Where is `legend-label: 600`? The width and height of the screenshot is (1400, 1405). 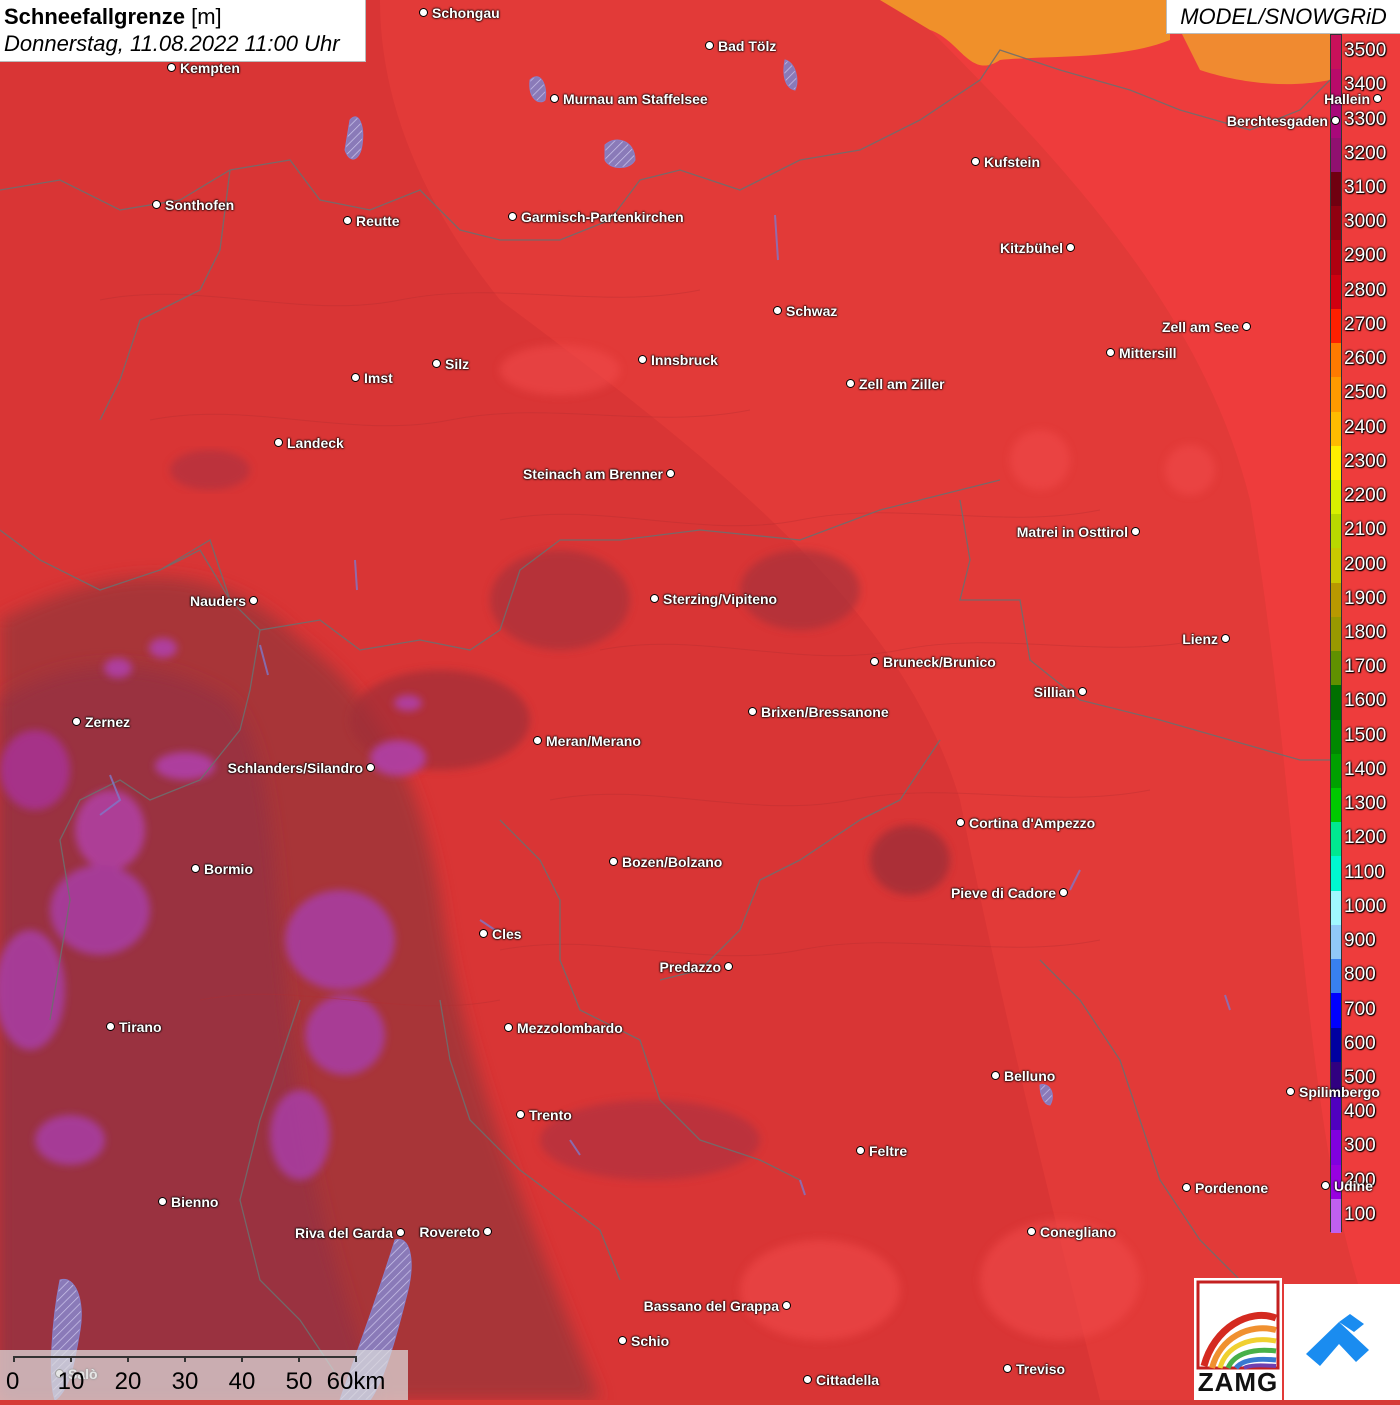
legend-label: 600 is located at coordinates (1360, 1043).